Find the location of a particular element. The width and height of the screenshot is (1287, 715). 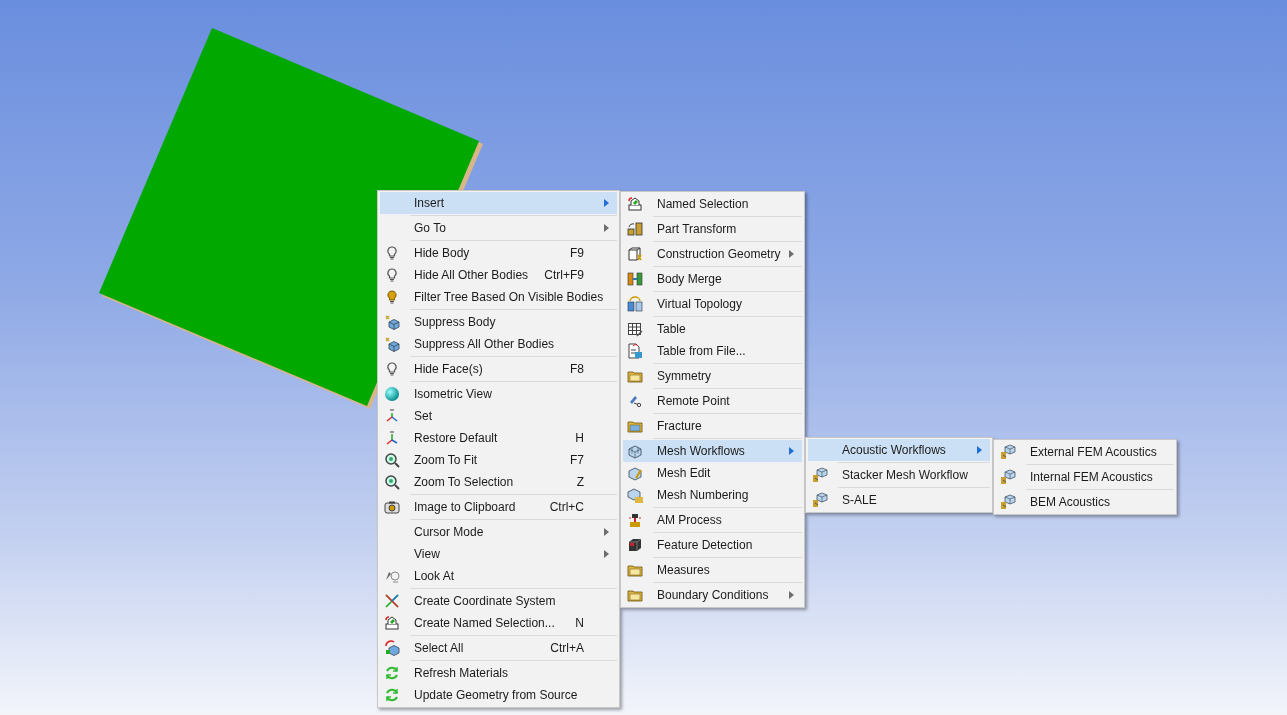

menu-item: Fracture is located at coordinates (712, 426).